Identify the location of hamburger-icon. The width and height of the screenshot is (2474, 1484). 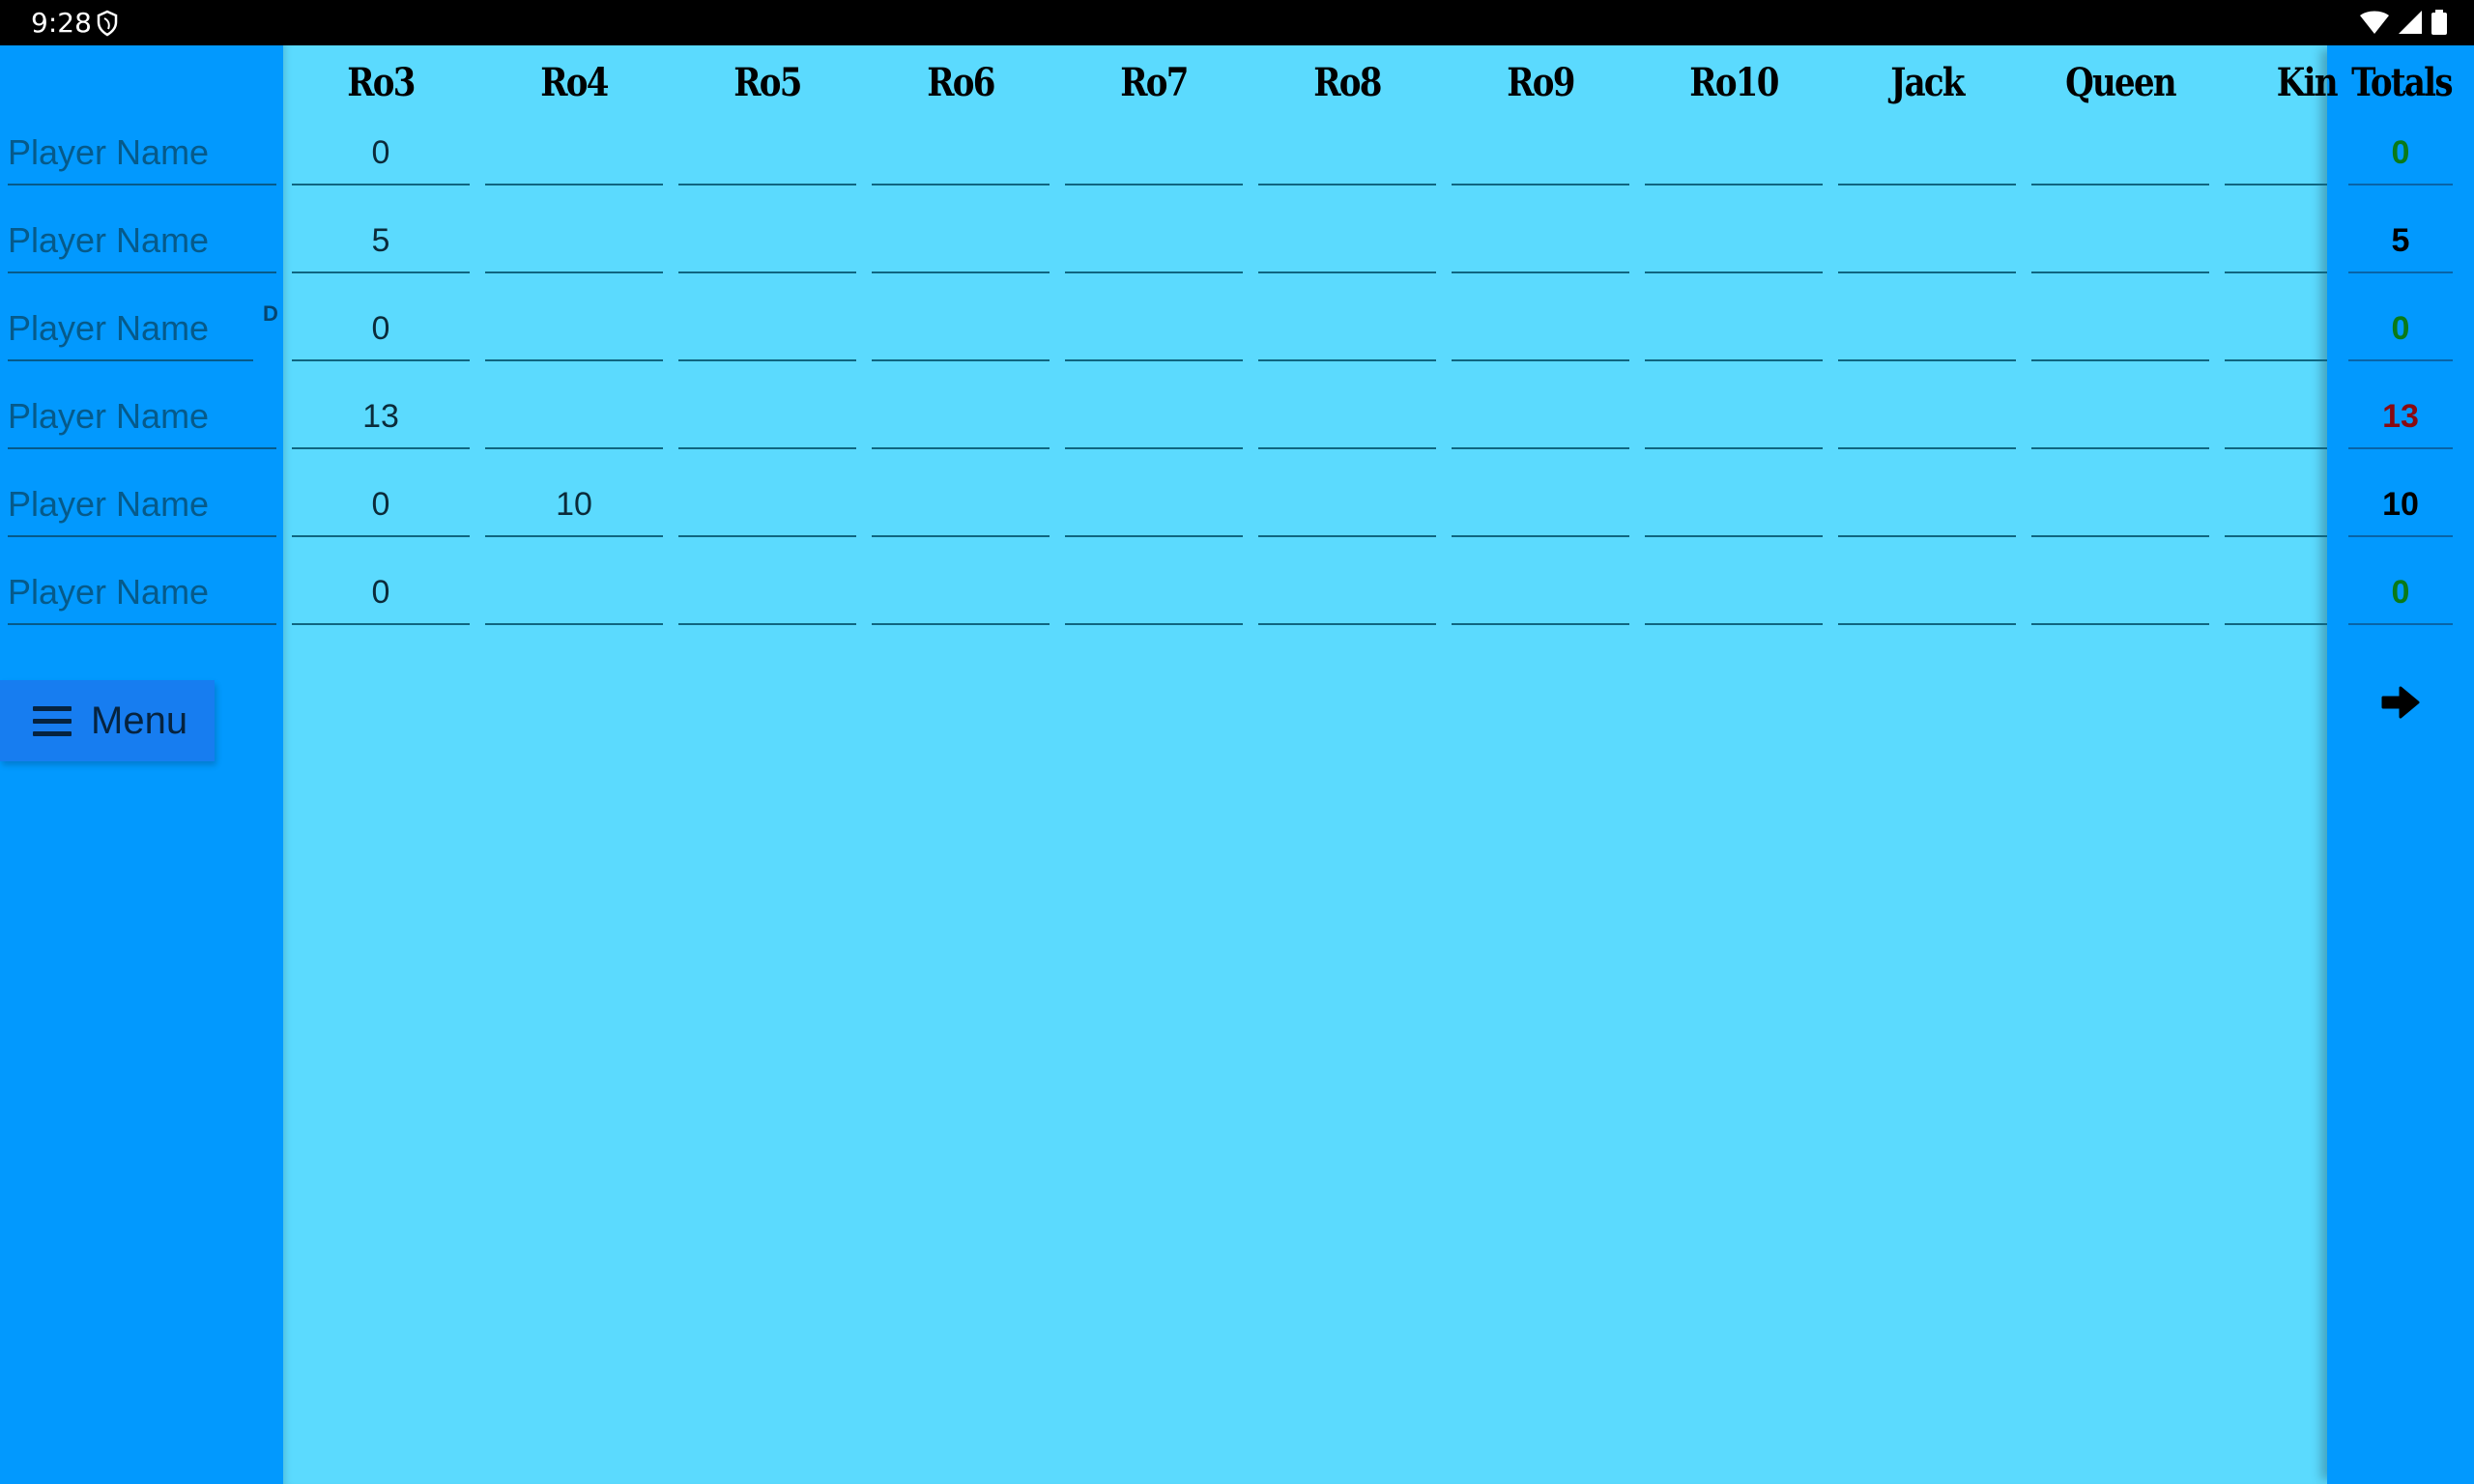
(53, 721).